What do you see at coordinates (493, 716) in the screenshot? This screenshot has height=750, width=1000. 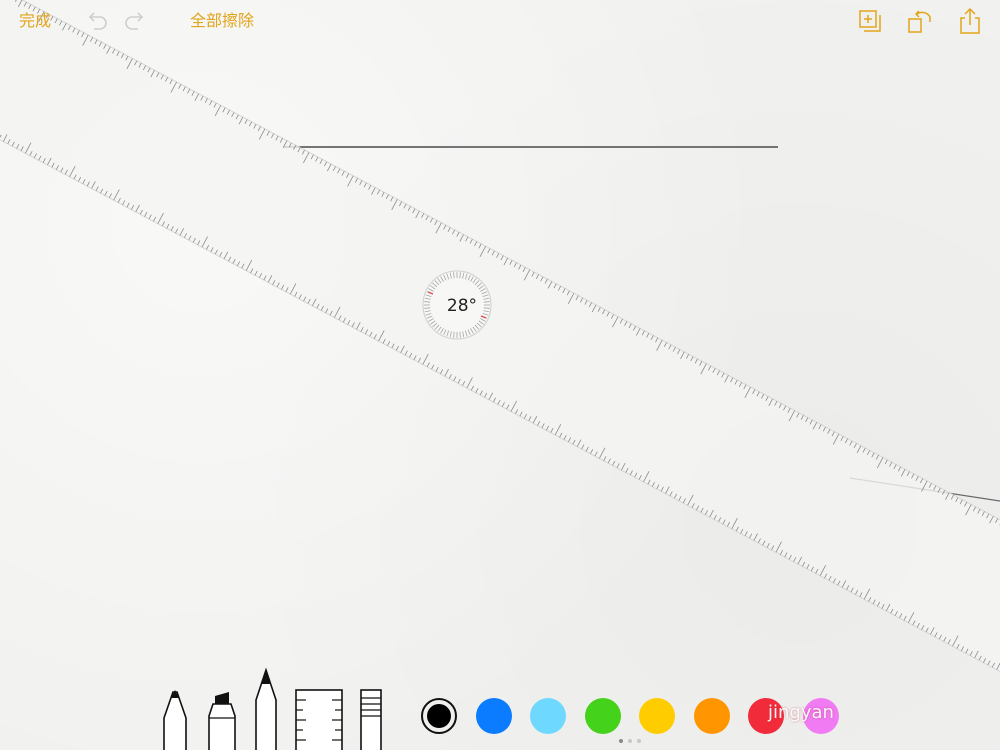 I see `color-swatch-blue` at bounding box center [493, 716].